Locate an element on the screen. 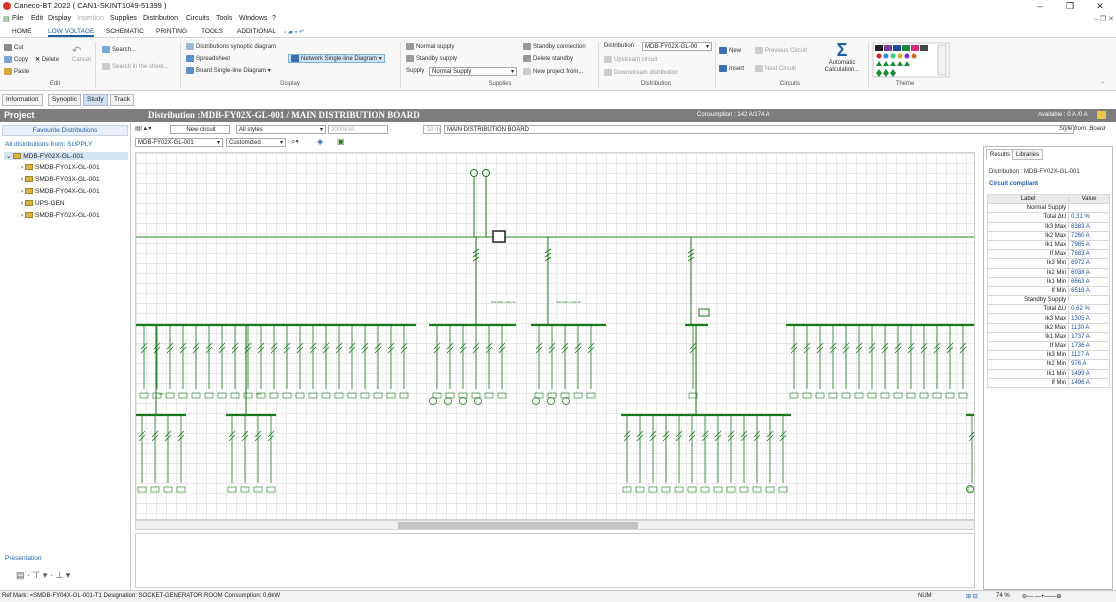 The width and height of the screenshot is (1116, 602). tab-low-voltage: LOW VOLTAGE is located at coordinates (71, 32).